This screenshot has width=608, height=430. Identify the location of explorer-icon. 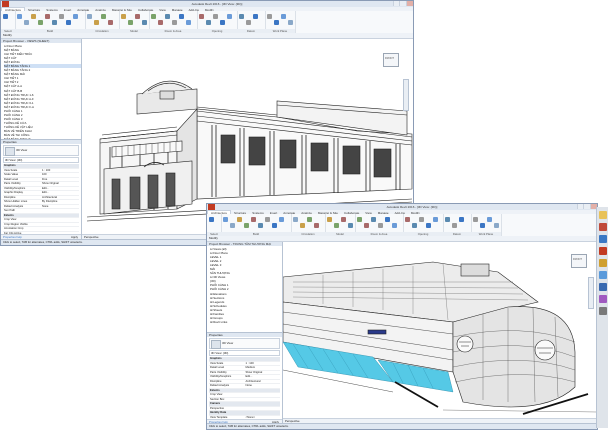
(603, 227).